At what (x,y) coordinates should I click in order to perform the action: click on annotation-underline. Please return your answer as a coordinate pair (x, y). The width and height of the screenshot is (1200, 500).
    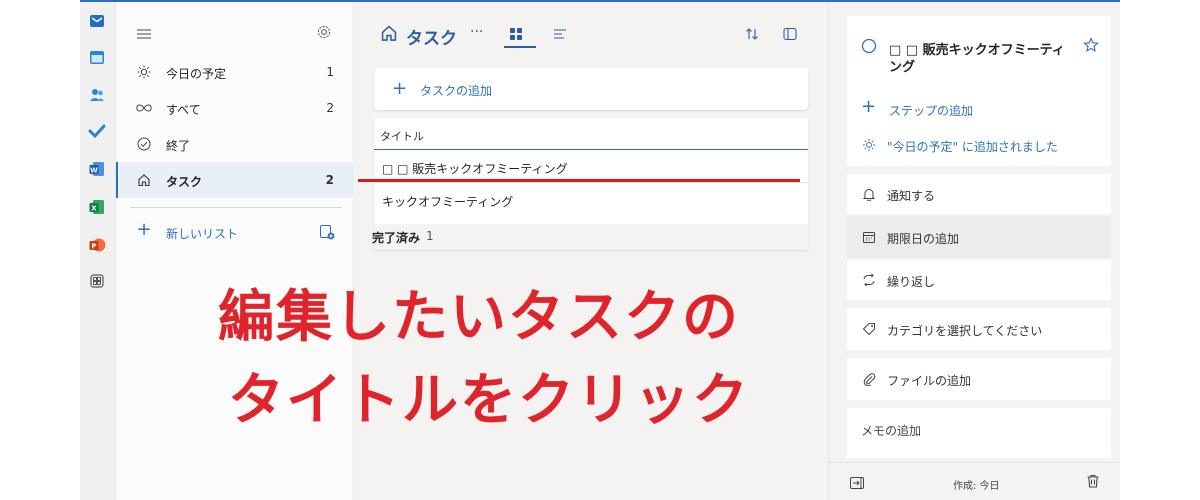
    Looking at the image, I should click on (579, 180).